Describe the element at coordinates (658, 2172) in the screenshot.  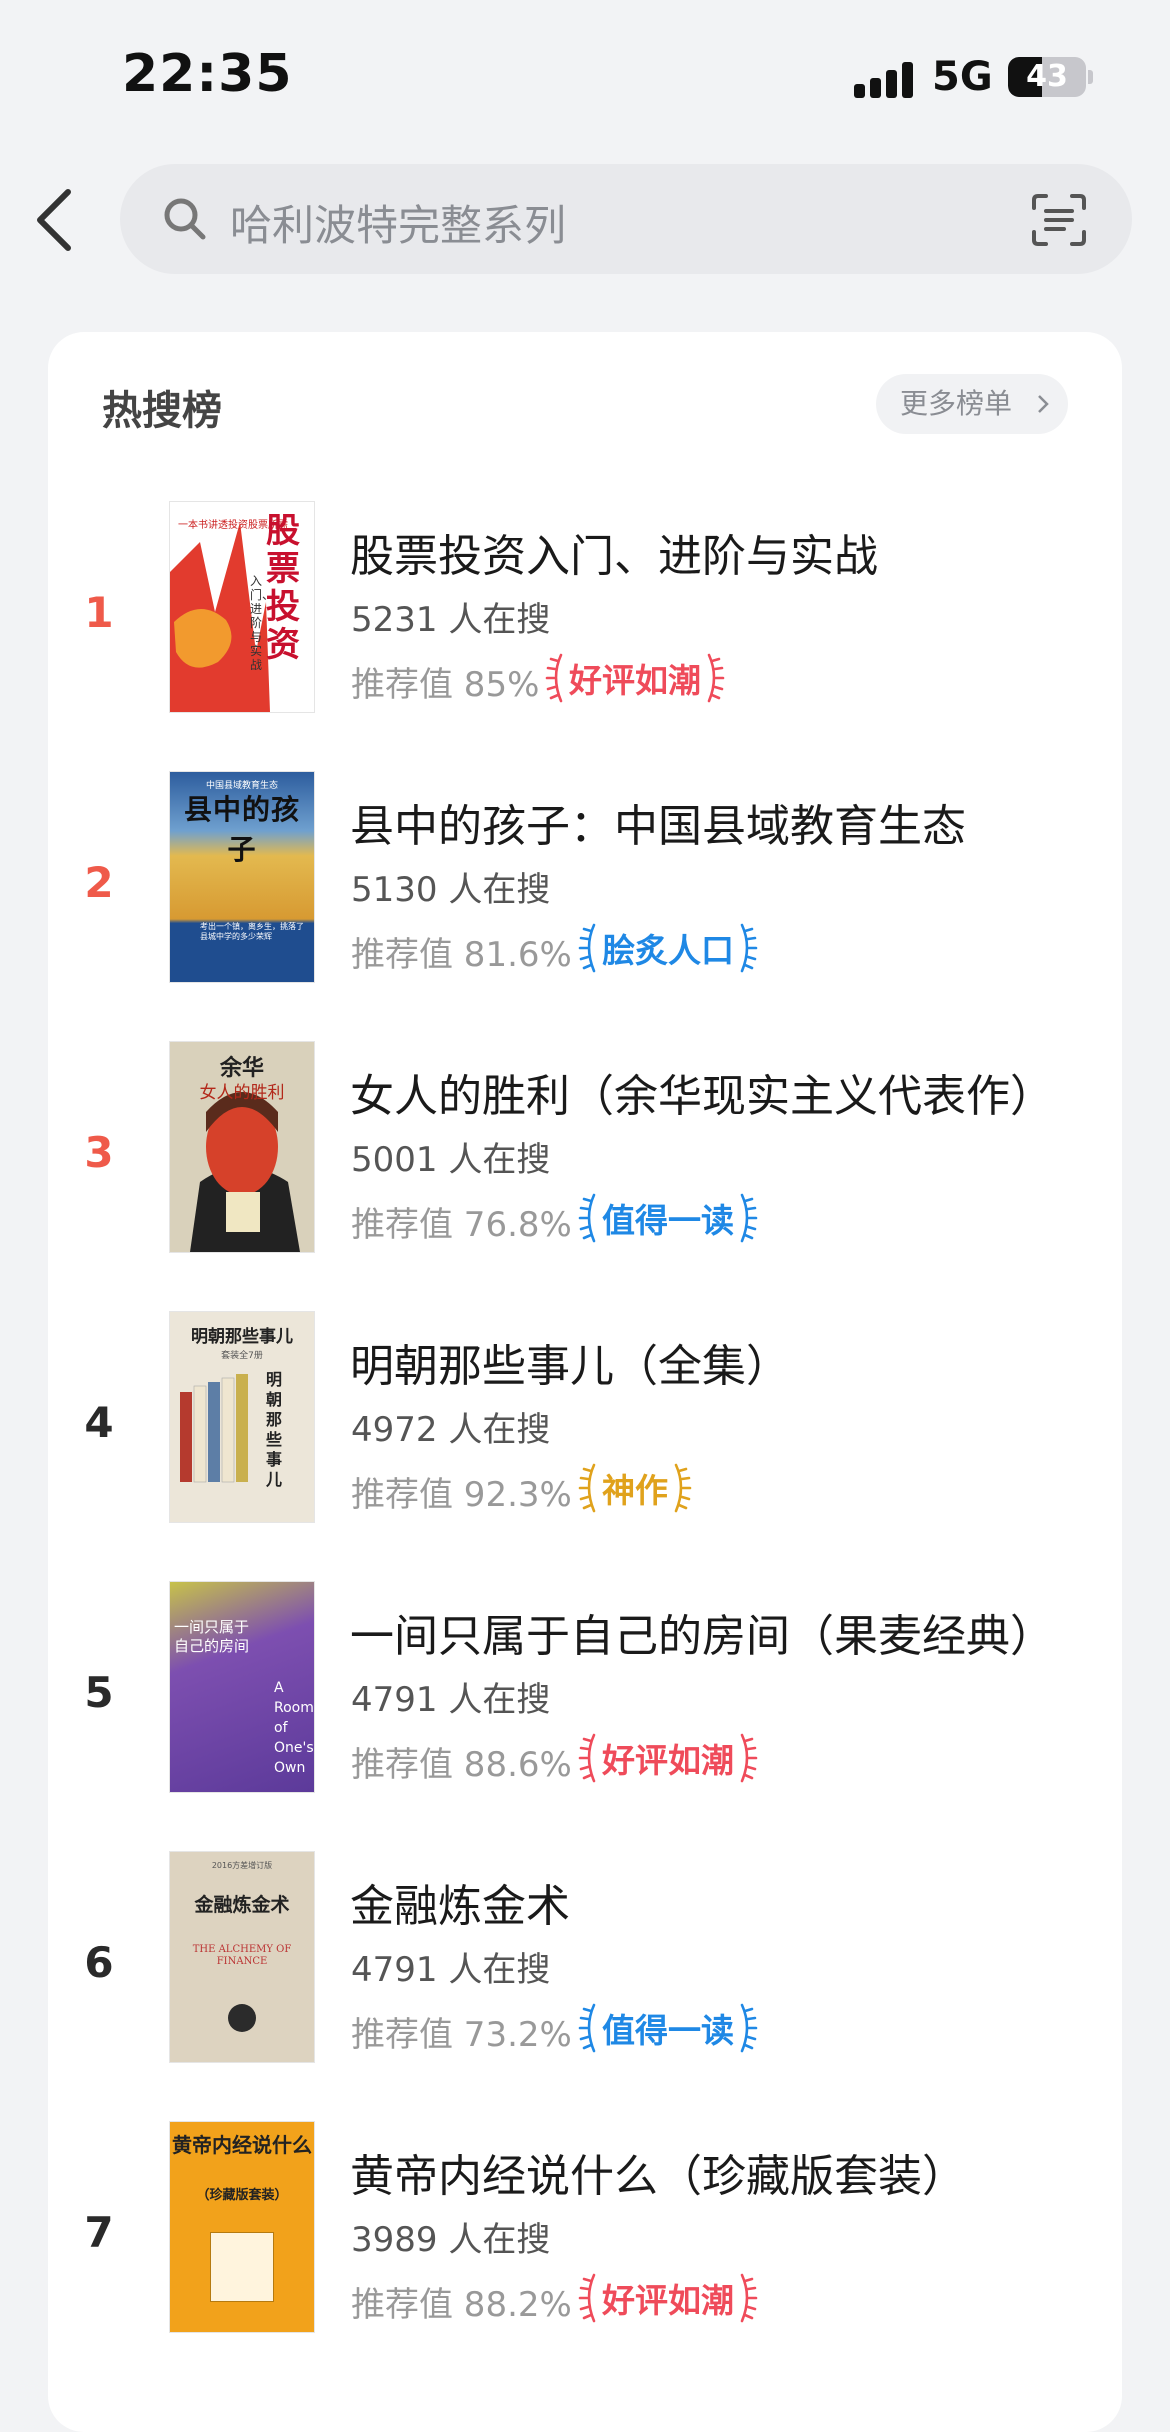
I see `book-title: 黄帝内经说什么（珍藏版套装）` at that location.